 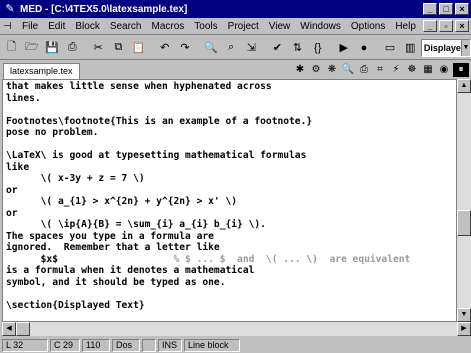 I want to click on editor-comment: % $ ... $ and \( ... \) are equivalent, so click(x=234, y=259).